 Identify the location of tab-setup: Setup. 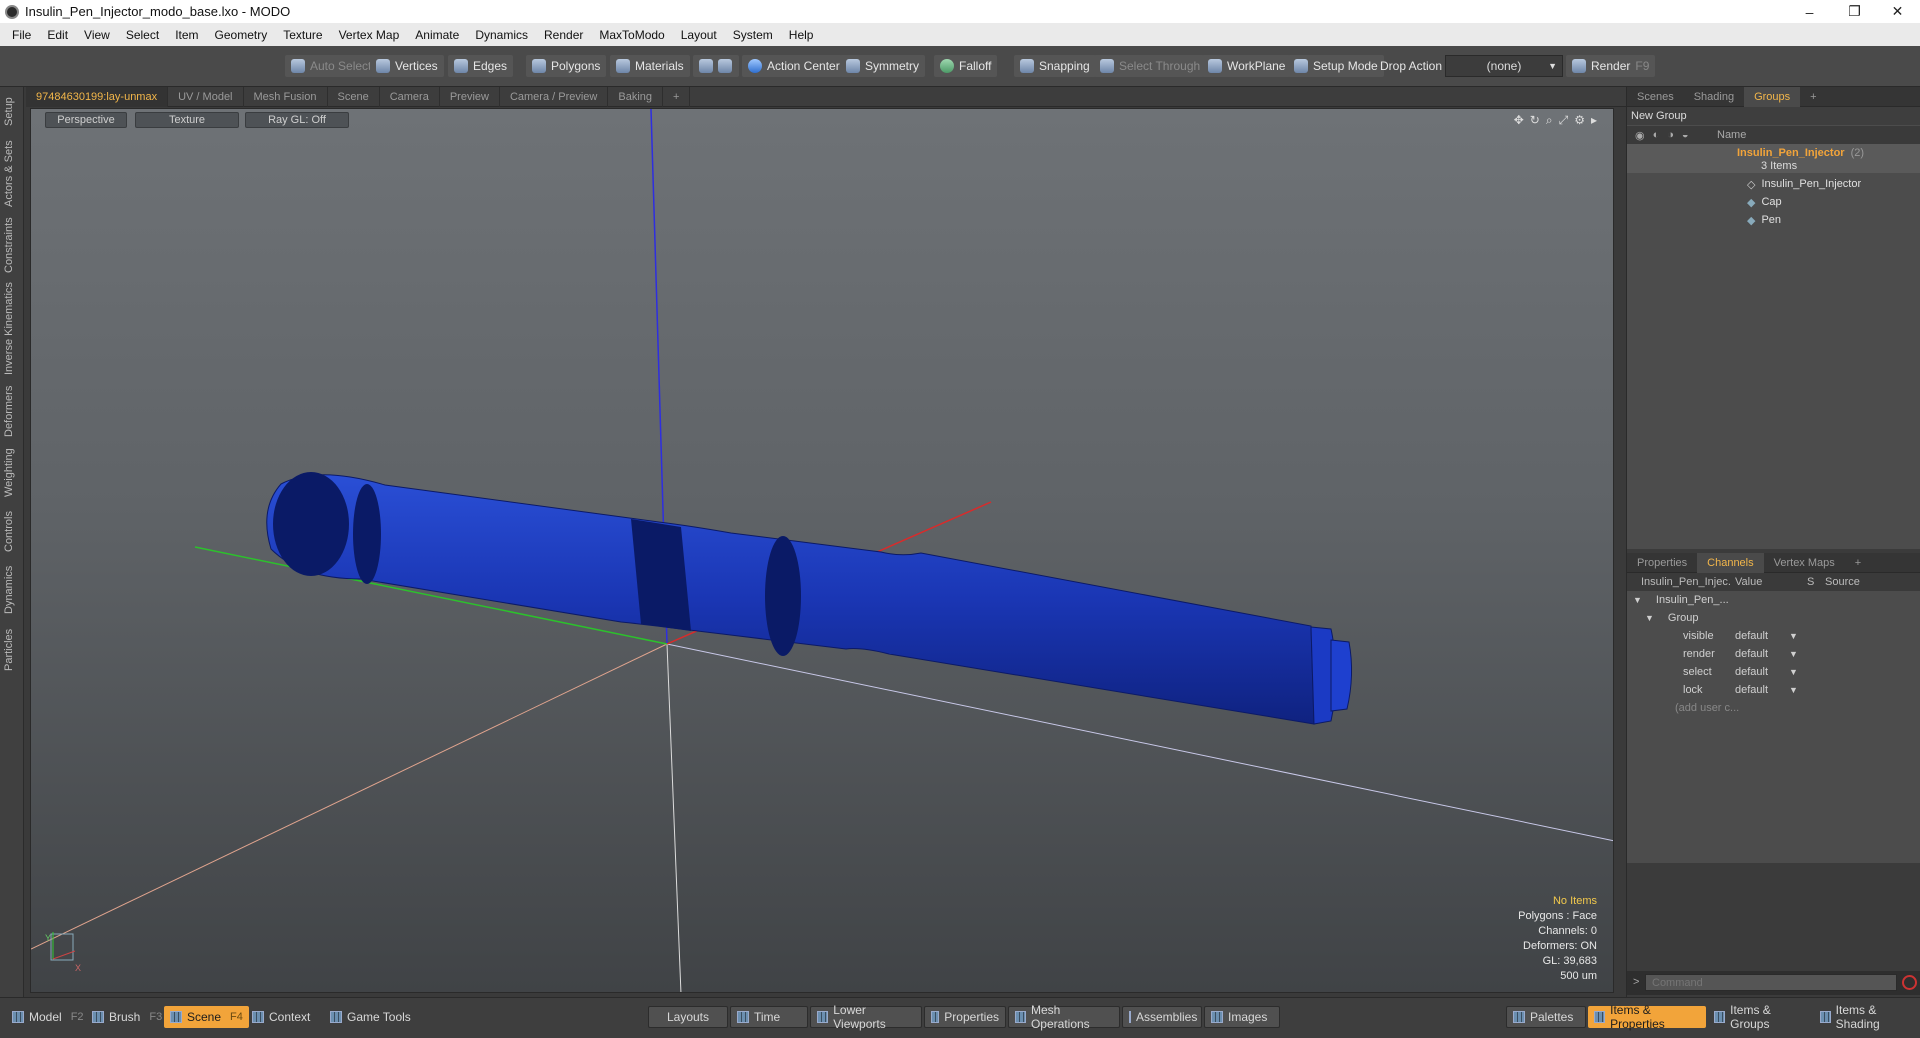
(12, 112).